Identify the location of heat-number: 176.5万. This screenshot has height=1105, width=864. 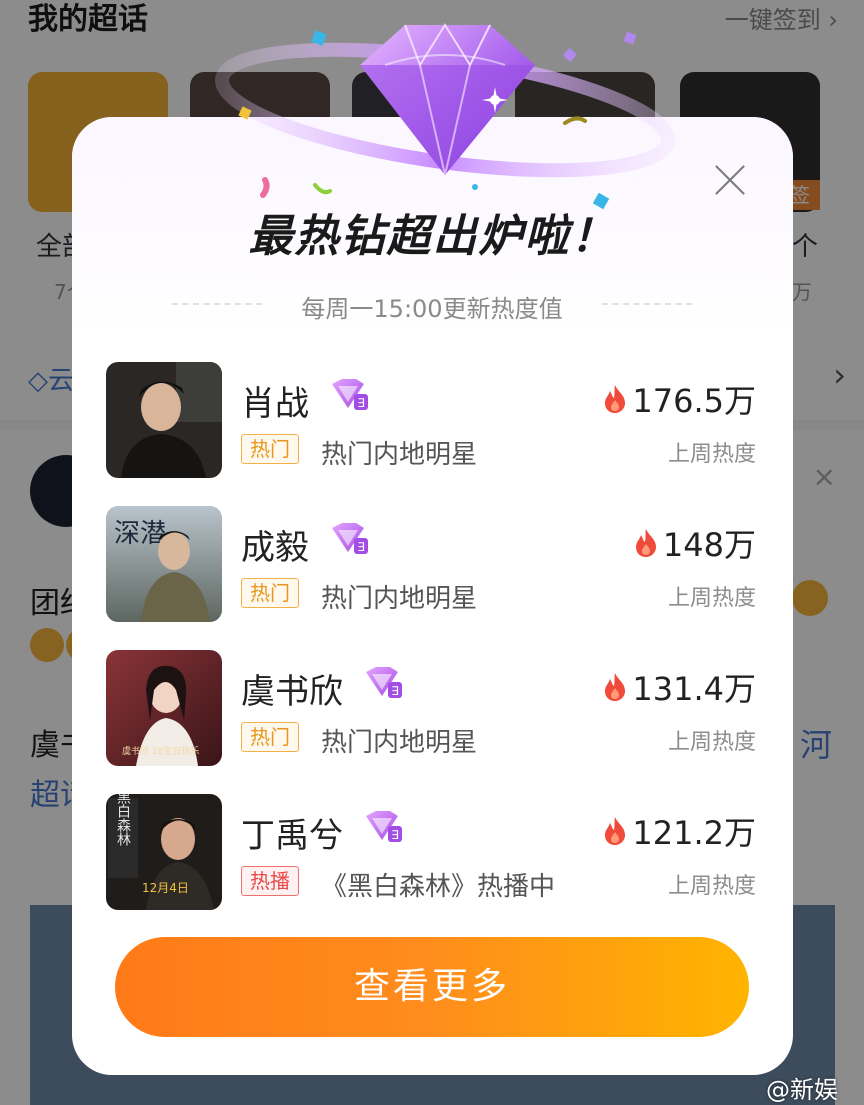
(694, 401).